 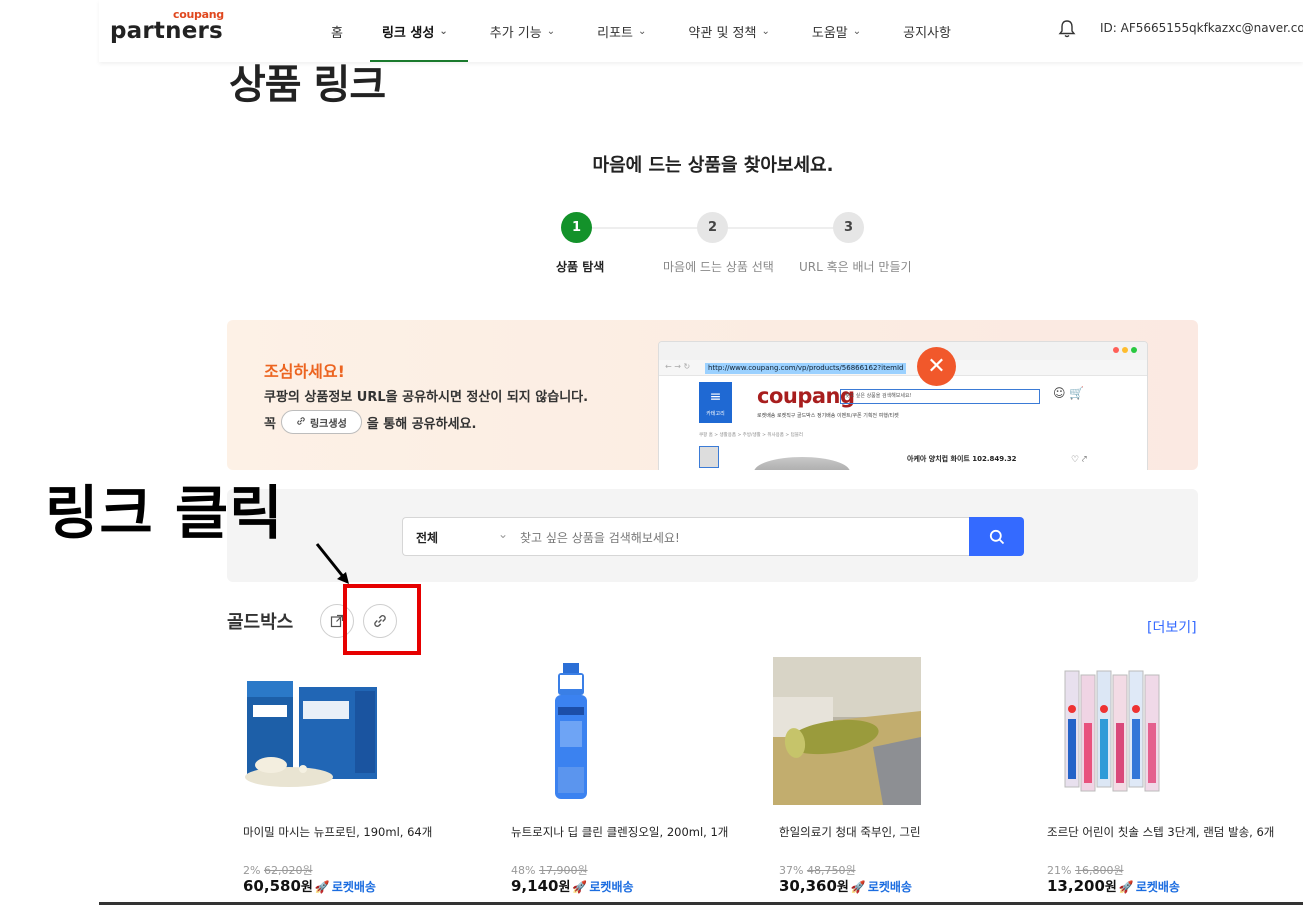 I want to click on banner-suffix: 을 통해 공유하세요., so click(x=421, y=424).